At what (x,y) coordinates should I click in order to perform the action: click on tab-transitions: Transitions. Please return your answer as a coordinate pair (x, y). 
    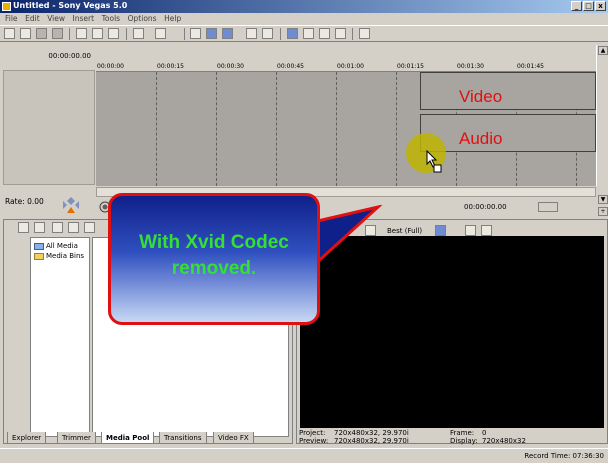
    Looking at the image, I should click on (183, 438).